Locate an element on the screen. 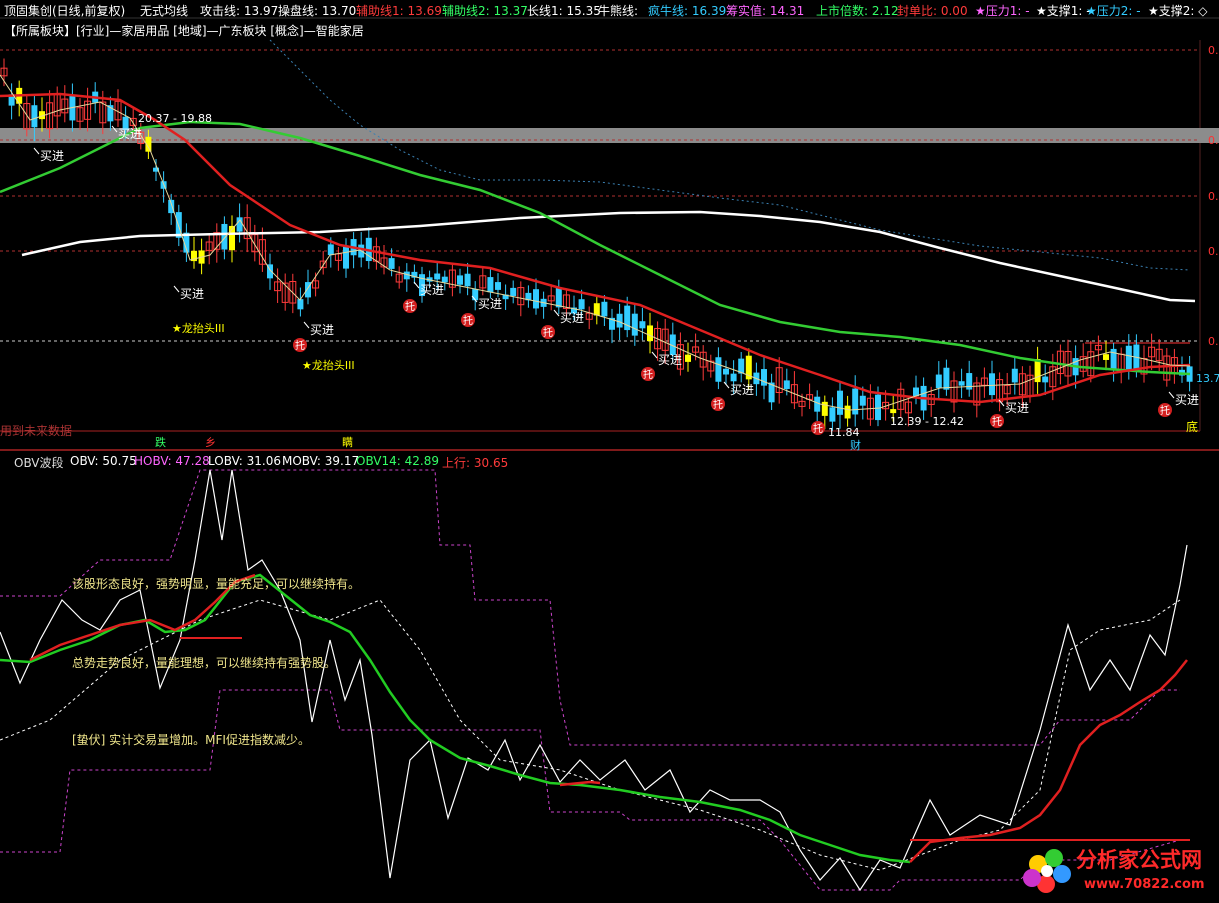  logo-url: www.70822.com is located at coordinates (1144, 884).